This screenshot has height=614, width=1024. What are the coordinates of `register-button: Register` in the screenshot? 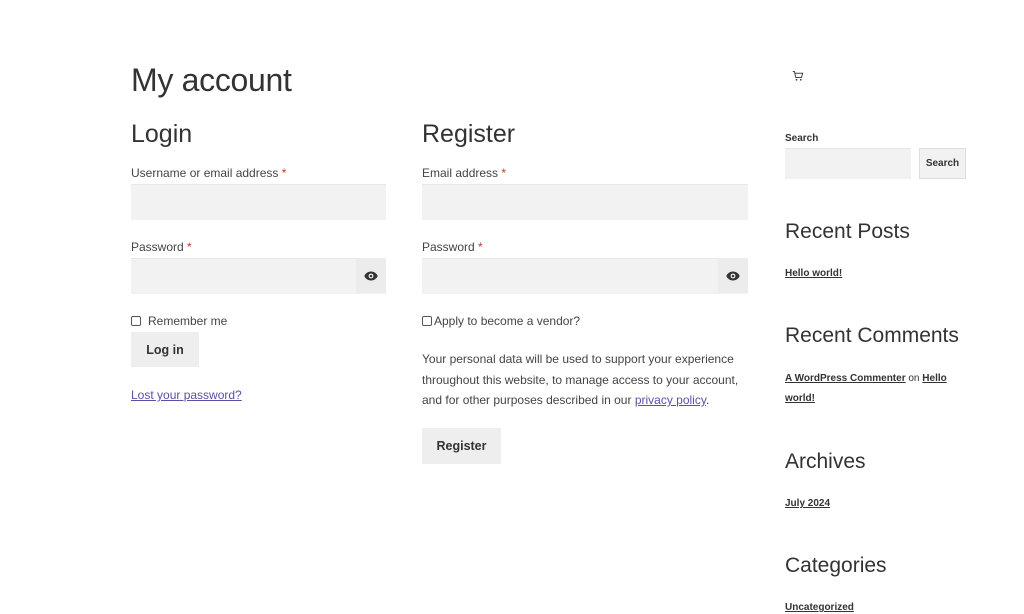 It's located at (461, 446).